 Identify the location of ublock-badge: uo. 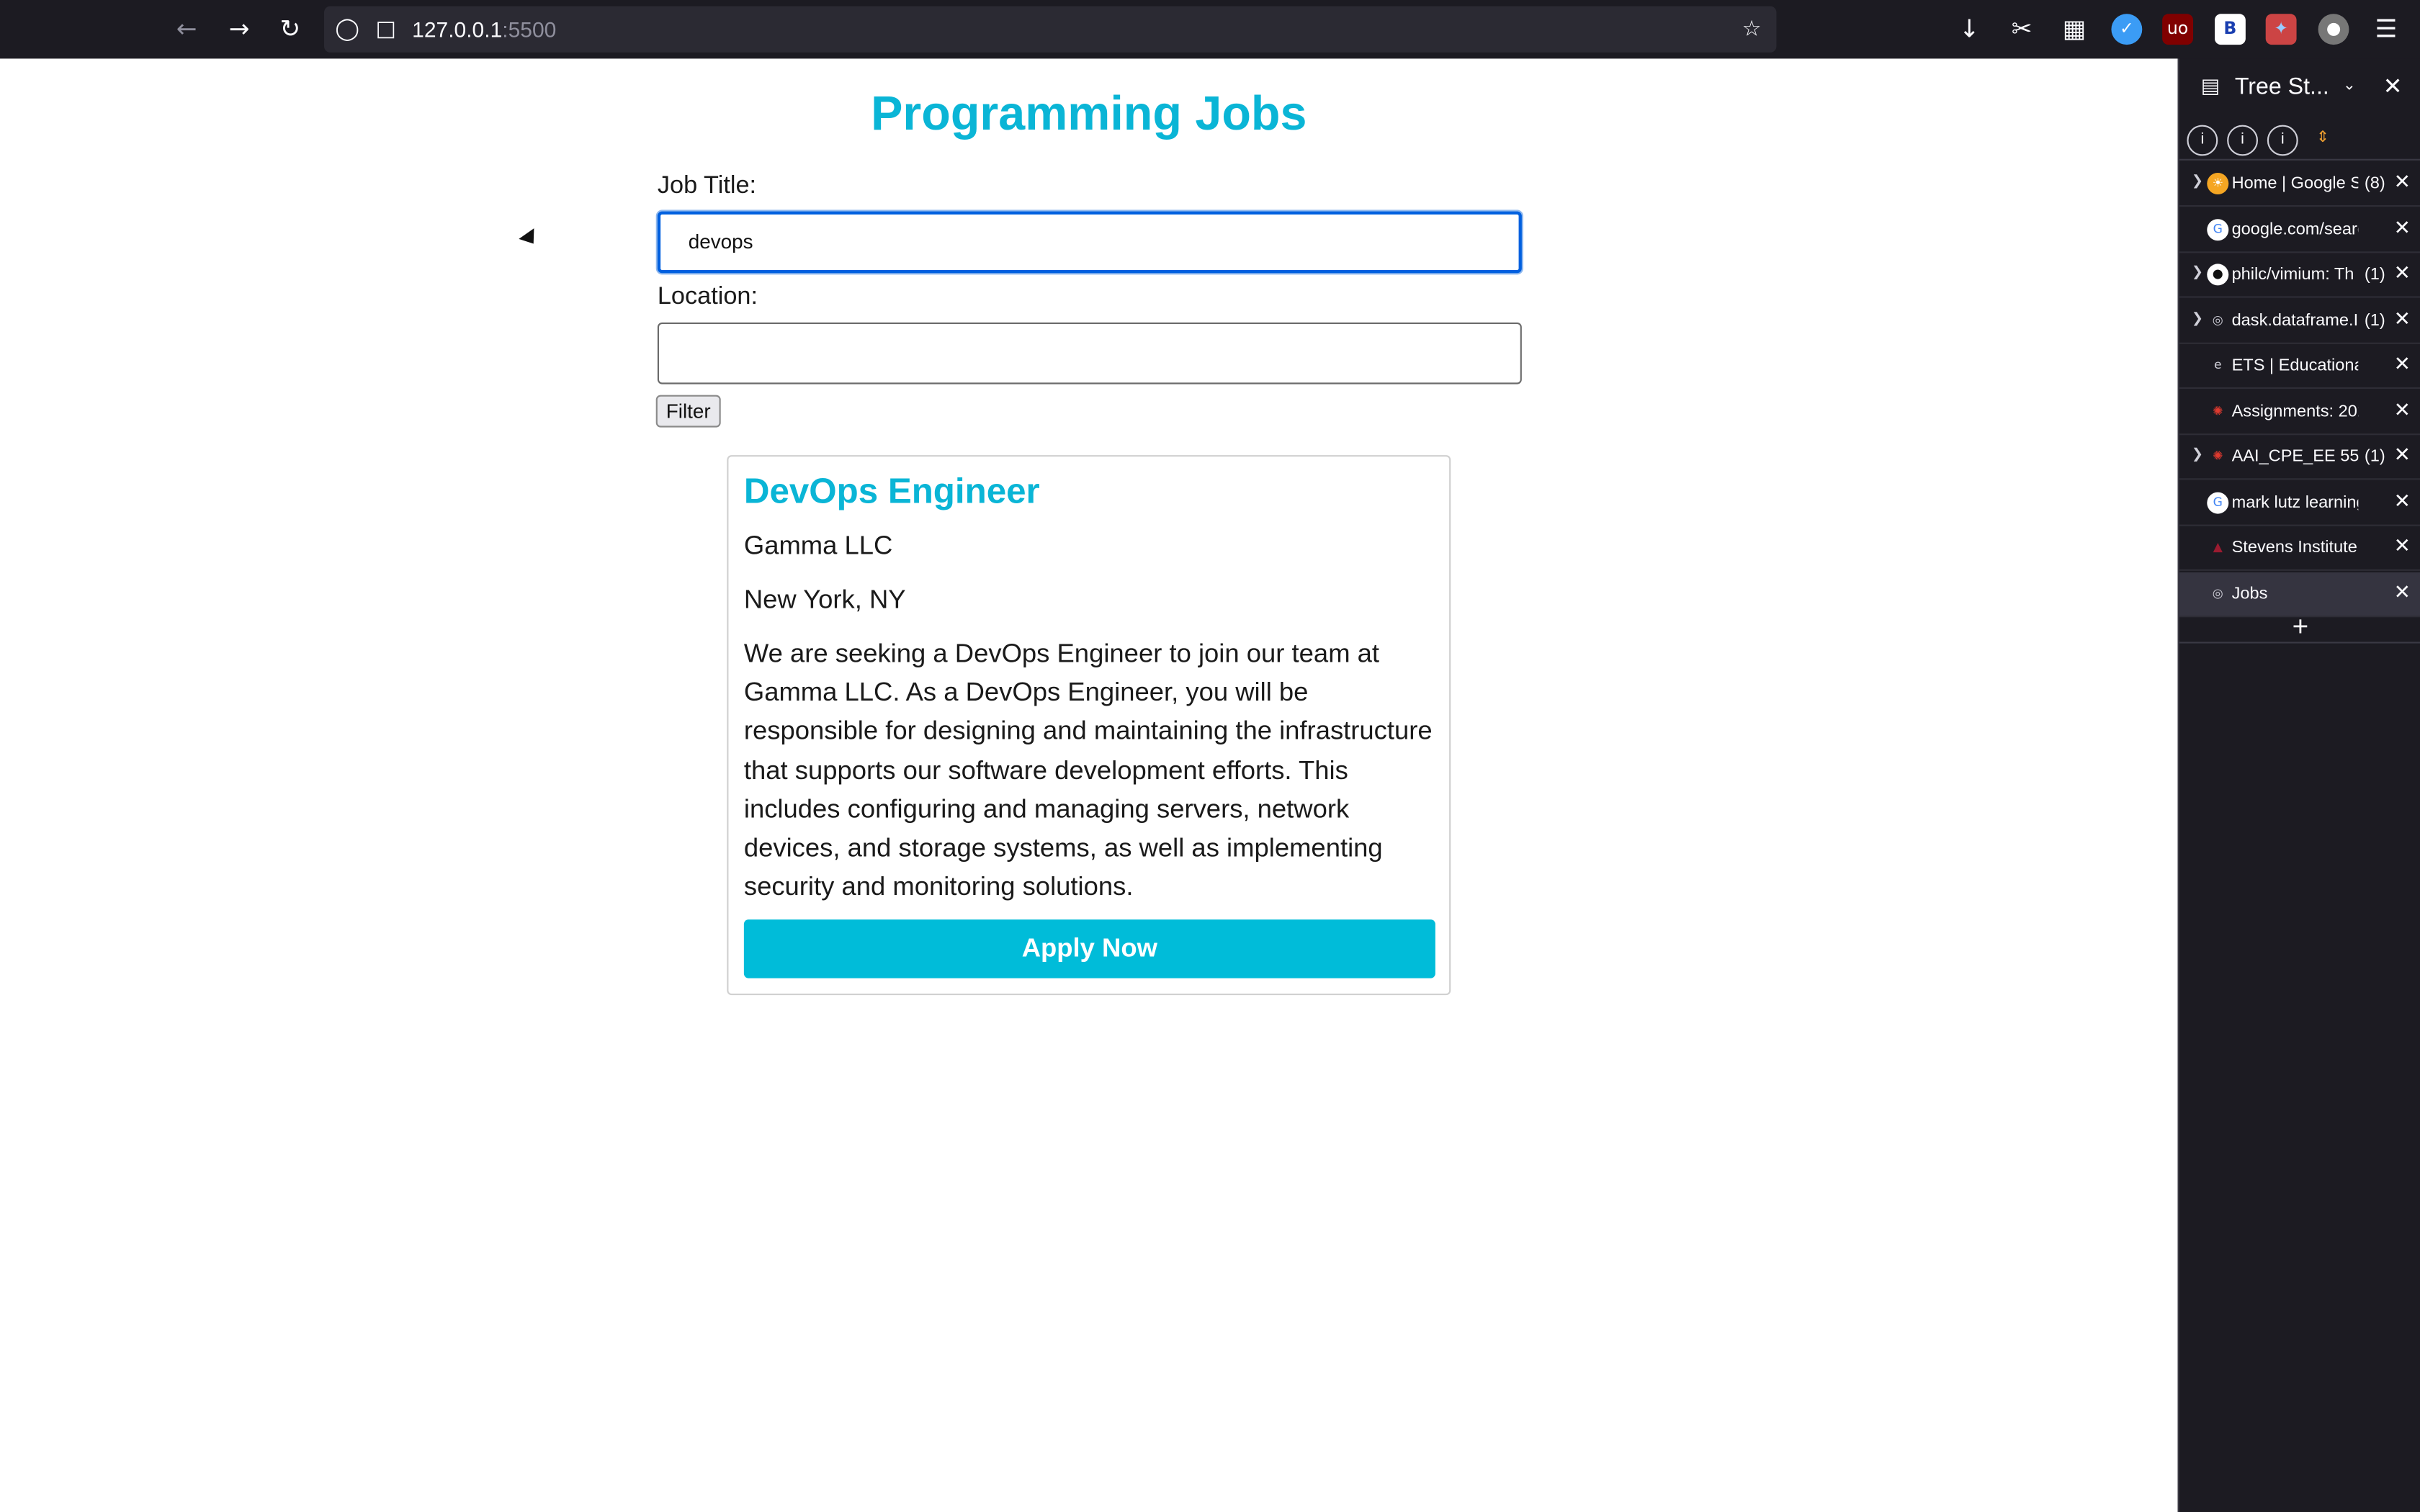
(2177, 28).